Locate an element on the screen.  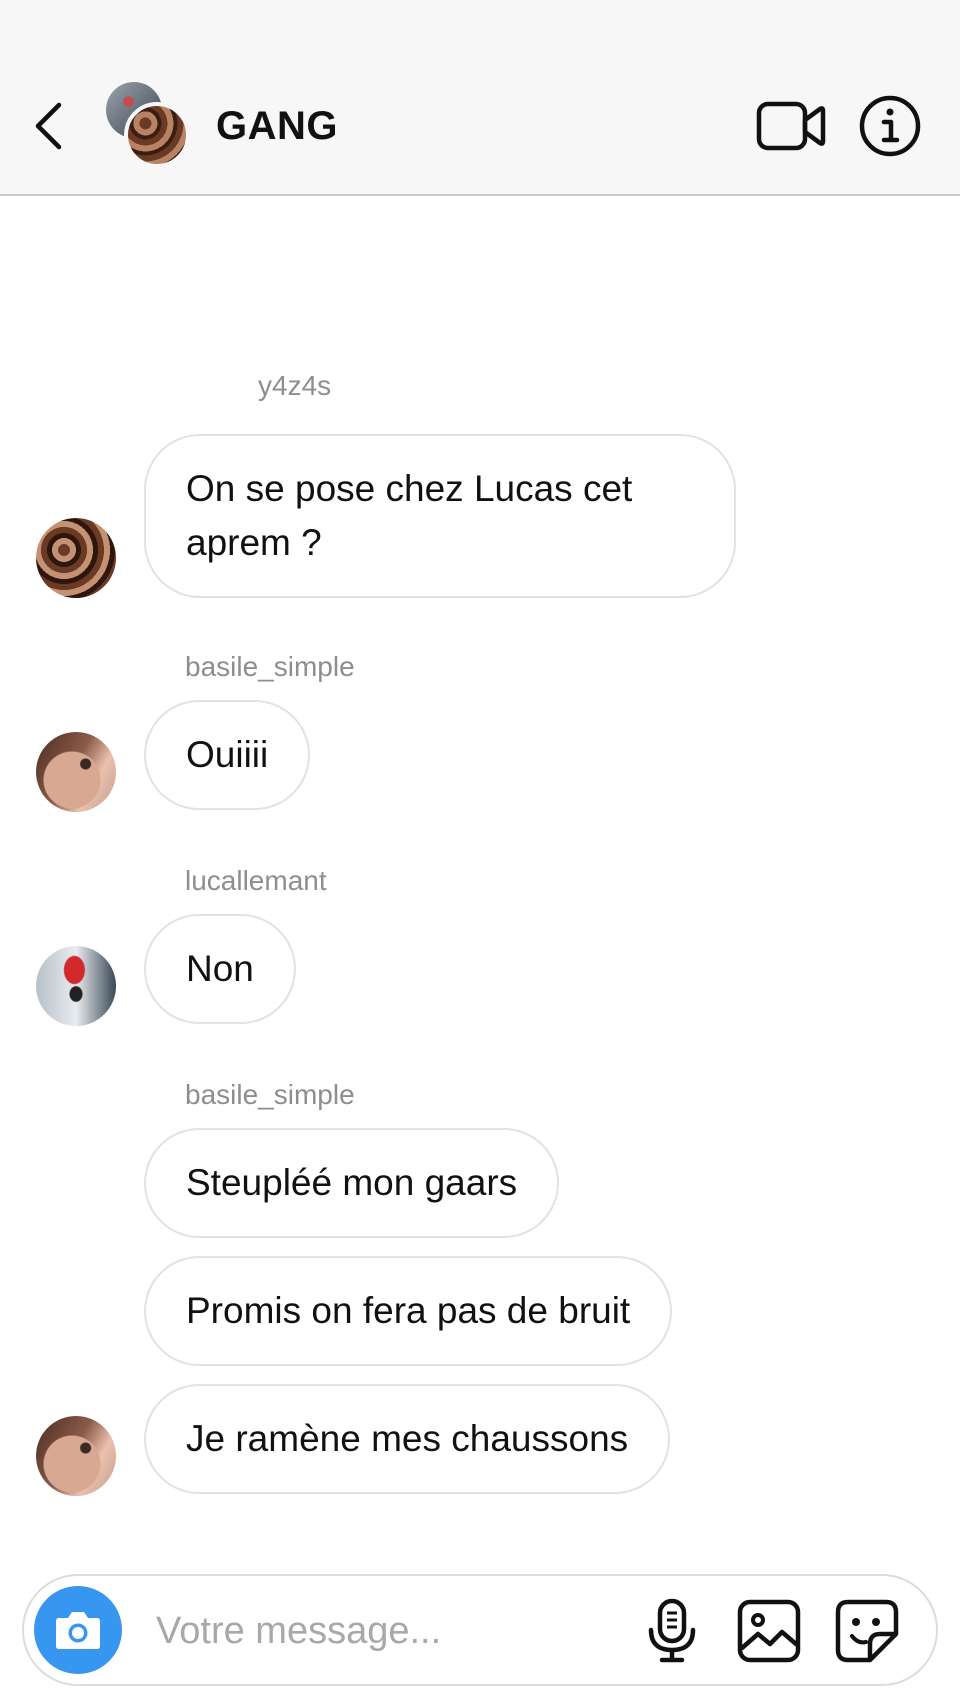
image-gallery-icon is located at coordinates (769, 1631).